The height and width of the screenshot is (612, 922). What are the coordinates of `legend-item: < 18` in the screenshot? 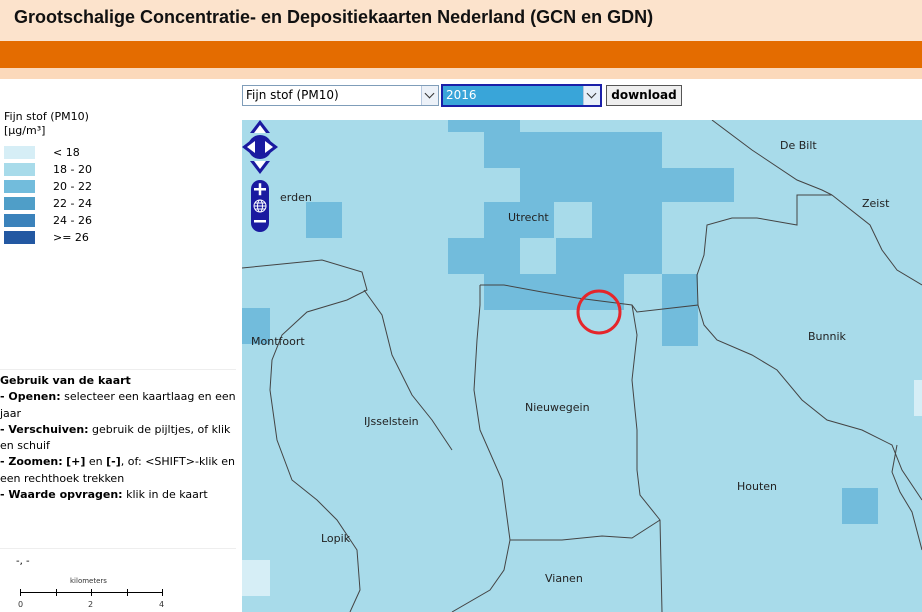 It's located at (104, 152).